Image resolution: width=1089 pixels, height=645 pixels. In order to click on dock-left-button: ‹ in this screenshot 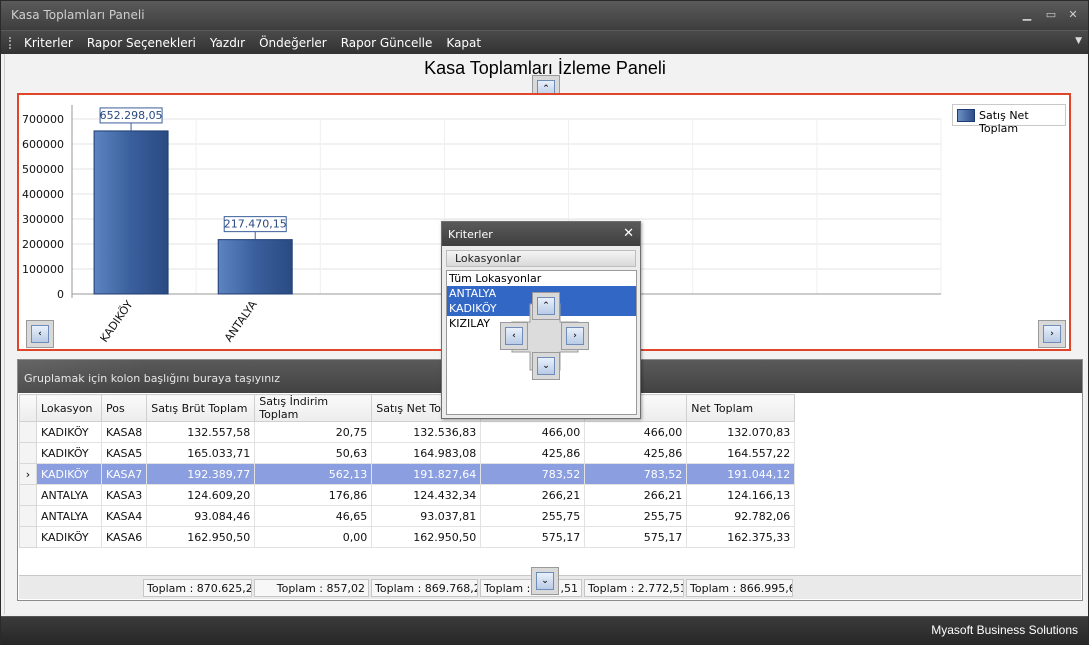, I will do `click(40, 334)`.